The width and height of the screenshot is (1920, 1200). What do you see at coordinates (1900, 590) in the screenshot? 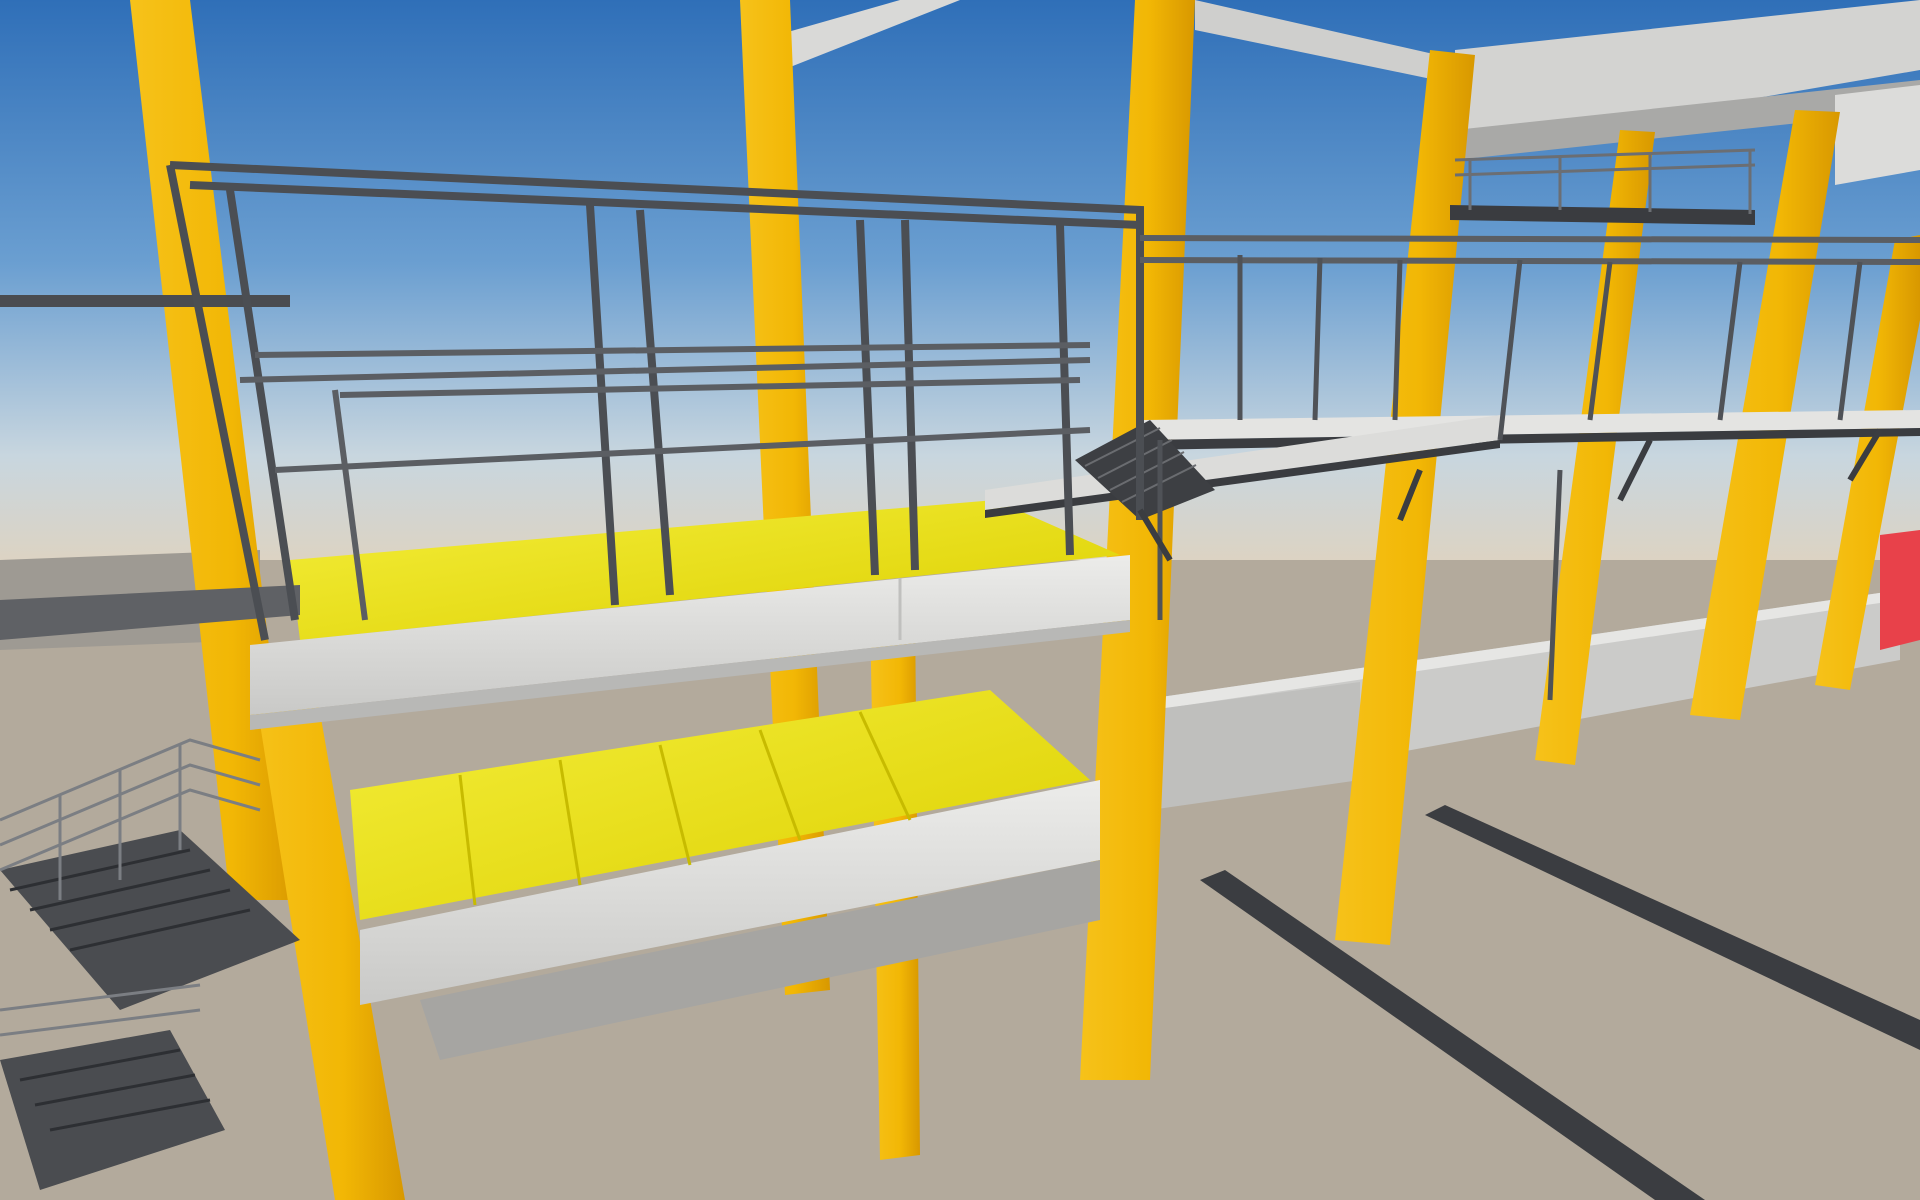
I see `red-wall-segment` at bounding box center [1900, 590].